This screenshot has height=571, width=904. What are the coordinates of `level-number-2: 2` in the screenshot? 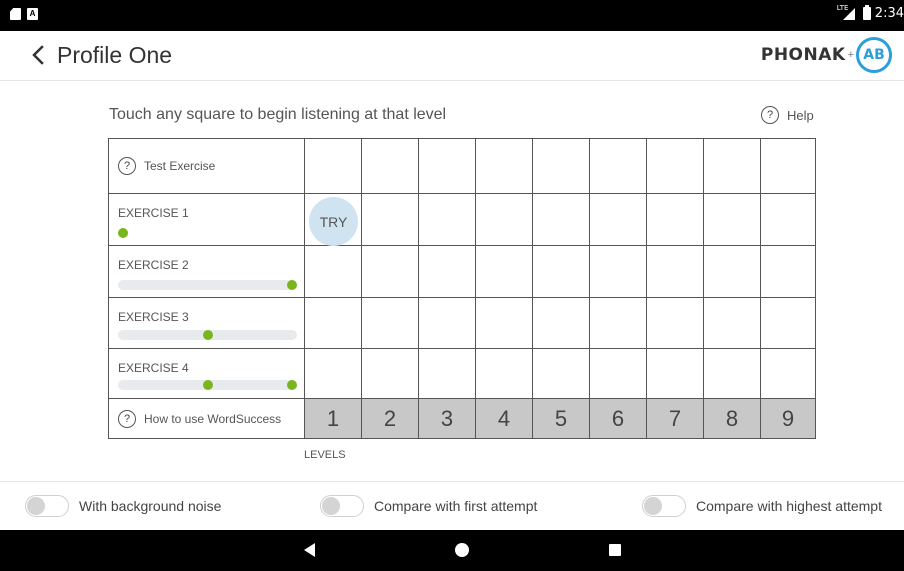 It's located at (390, 418).